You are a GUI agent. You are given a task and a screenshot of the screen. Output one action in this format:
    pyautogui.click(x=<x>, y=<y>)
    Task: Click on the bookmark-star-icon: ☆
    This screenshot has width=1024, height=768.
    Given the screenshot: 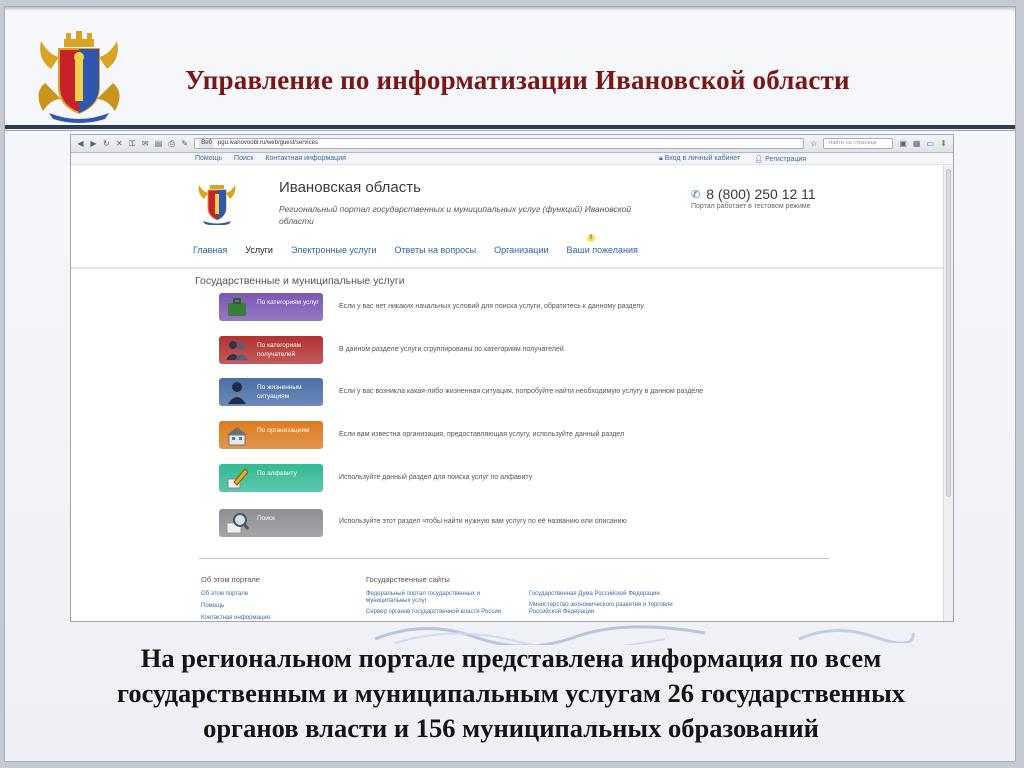 What is the action you would take?
    pyautogui.click(x=813, y=143)
    